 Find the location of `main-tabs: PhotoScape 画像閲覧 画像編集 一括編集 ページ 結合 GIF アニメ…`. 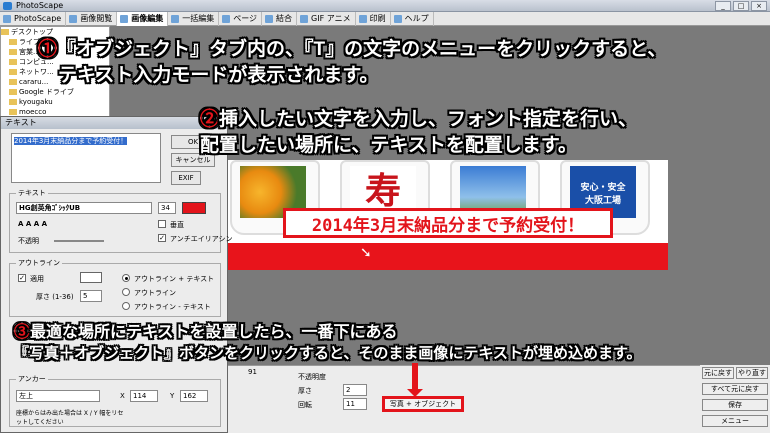

main-tabs: PhotoScape 画像閲覧 画像編集 一括編集 ページ 結合 GIF アニメ… is located at coordinates (385, 19).